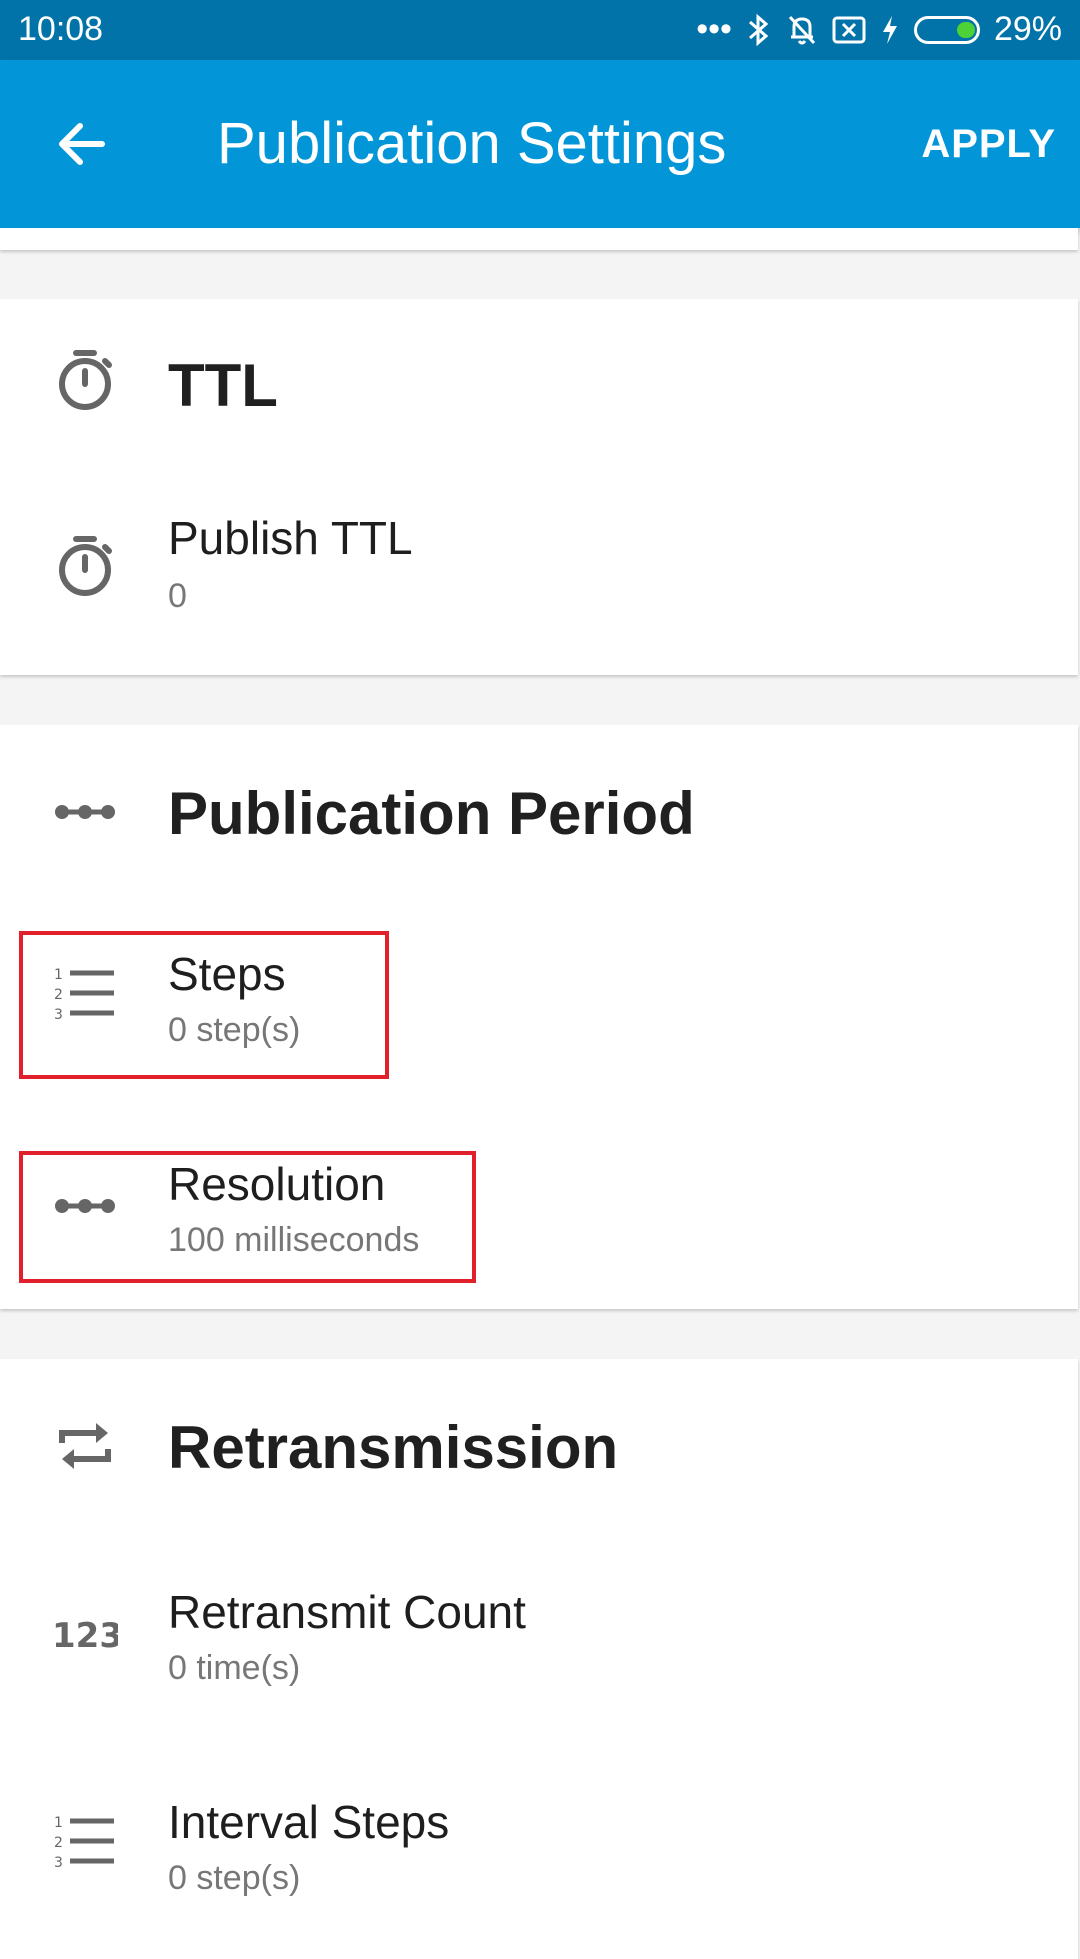  Describe the element at coordinates (290, 538) in the screenshot. I see `publish-ttl-label: Publish TTL` at that location.